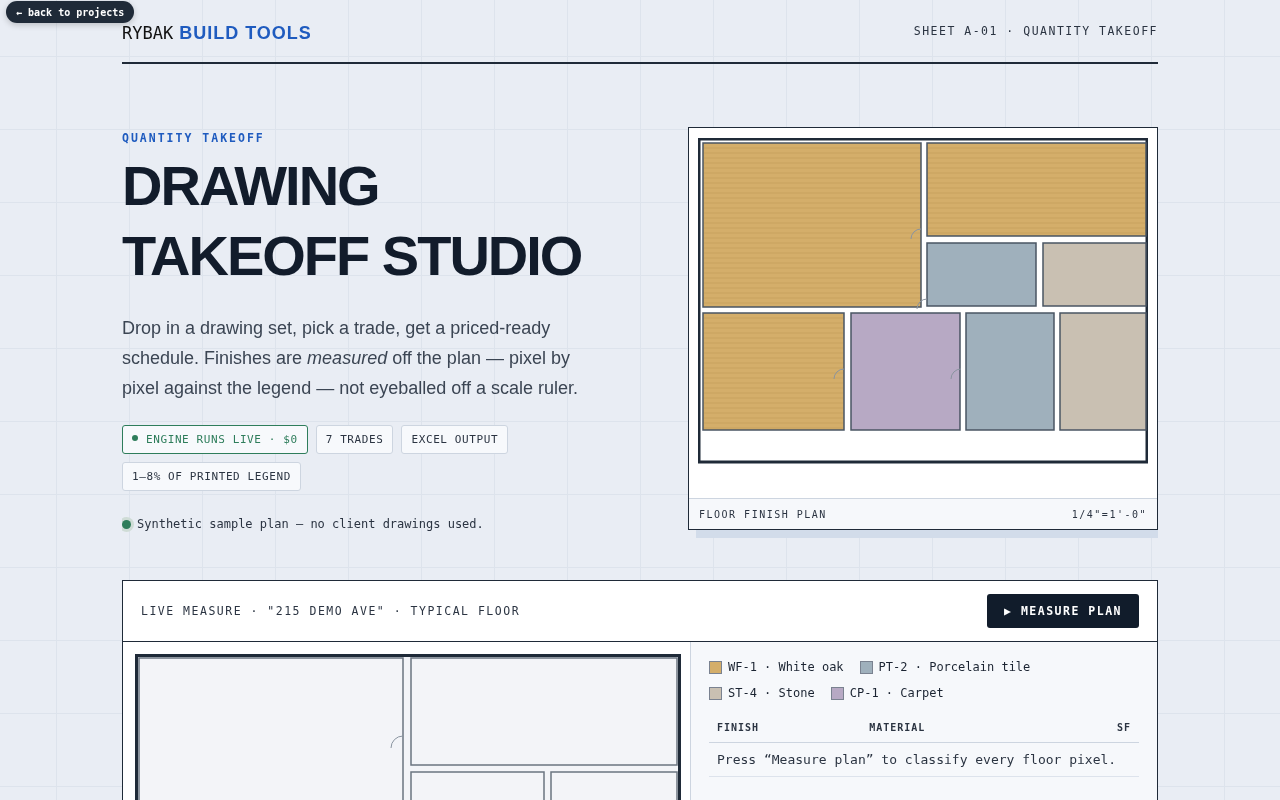 This screenshot has height=800, width=1280. Describe the element at coordinates (148, 32) in the screenshot. I see `brand-name: RYBAK` at that location.